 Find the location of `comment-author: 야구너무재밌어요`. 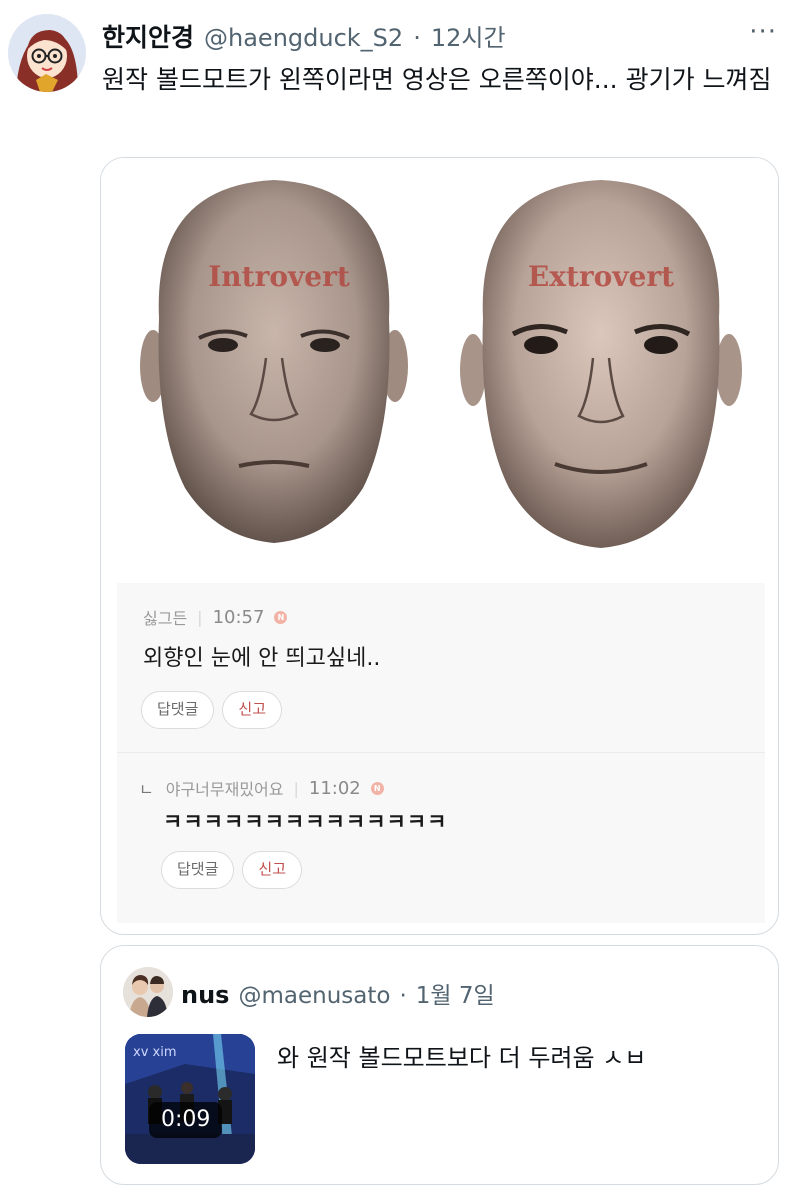

comment-author: 야구너무재밌어요 is located at coordinates (224, 789).